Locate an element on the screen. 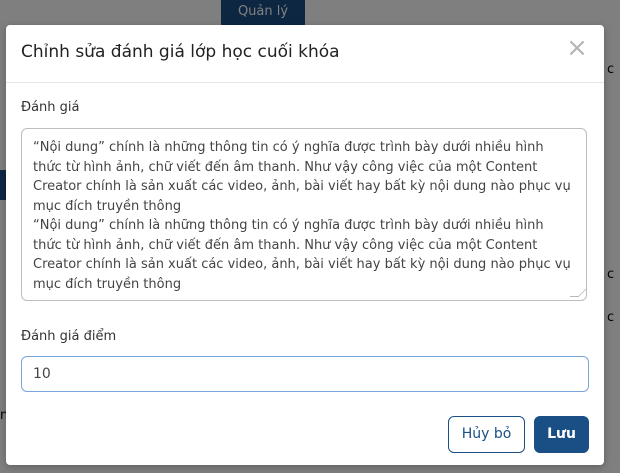 This screenshot has width=620, height=473. modal-title: Chỉnh sửa đánh giá lớp học cuối khóa is located at coordinates (180, 52).